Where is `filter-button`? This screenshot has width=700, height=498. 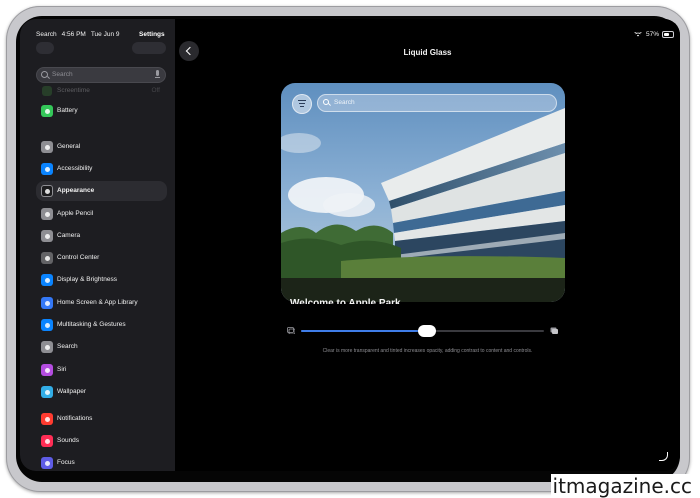 filter-button is located at coordinates (302, 104).